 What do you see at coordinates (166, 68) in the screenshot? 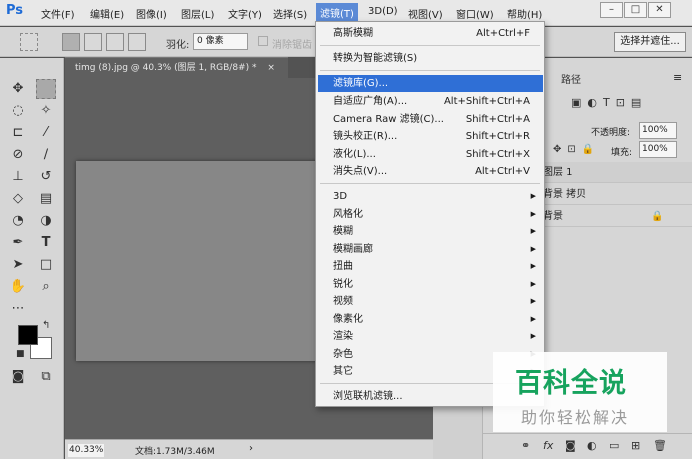
I see `document-tab-title: timg (8).jpg @ 40.3% (图层 1, RGB/8#) *` at bounding box center [166, 68].